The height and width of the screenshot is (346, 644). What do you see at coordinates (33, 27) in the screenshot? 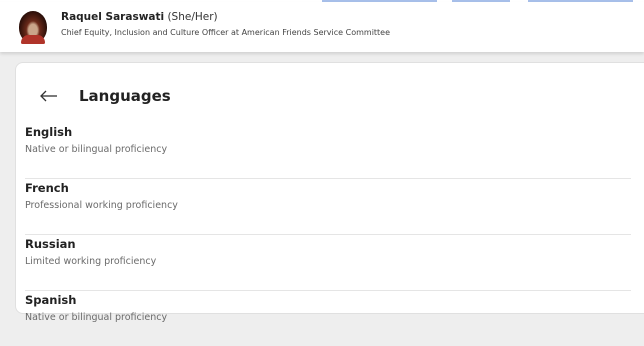
I see `profile-avatar` at bounding box center [33, 27].